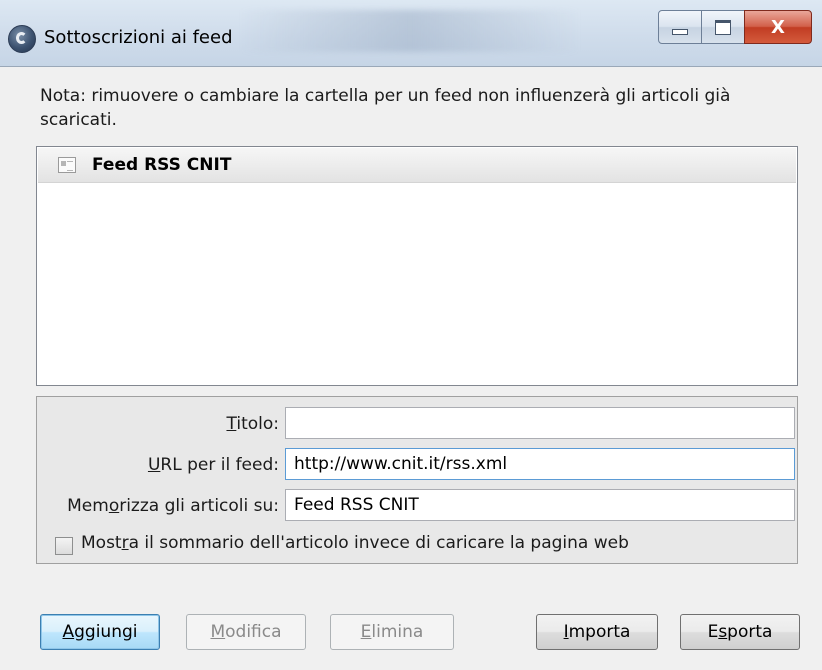  I want to click on url-label: URL per il feed:, so click(213, 465).